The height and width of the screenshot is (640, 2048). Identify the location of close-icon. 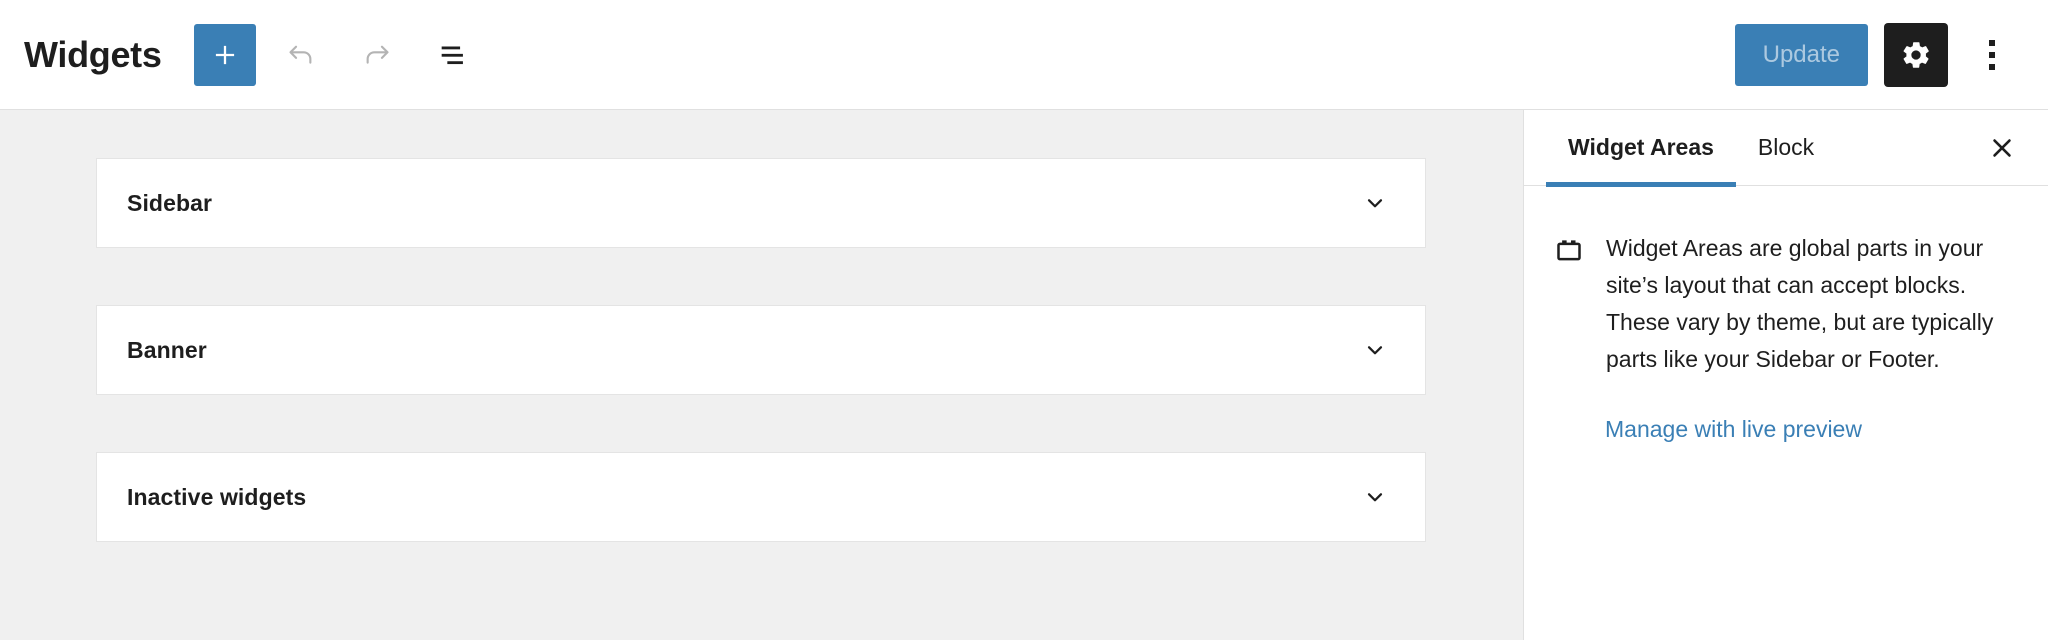
(2002, 147).